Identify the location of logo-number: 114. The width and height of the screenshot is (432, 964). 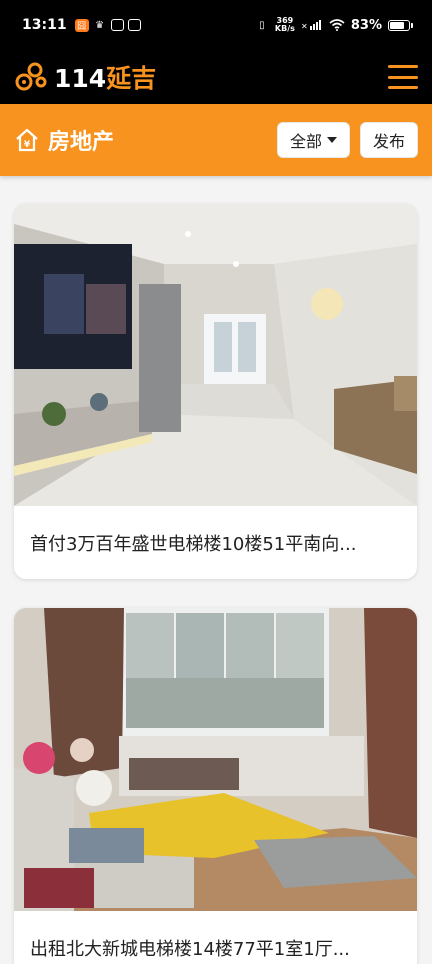
(80, 78).